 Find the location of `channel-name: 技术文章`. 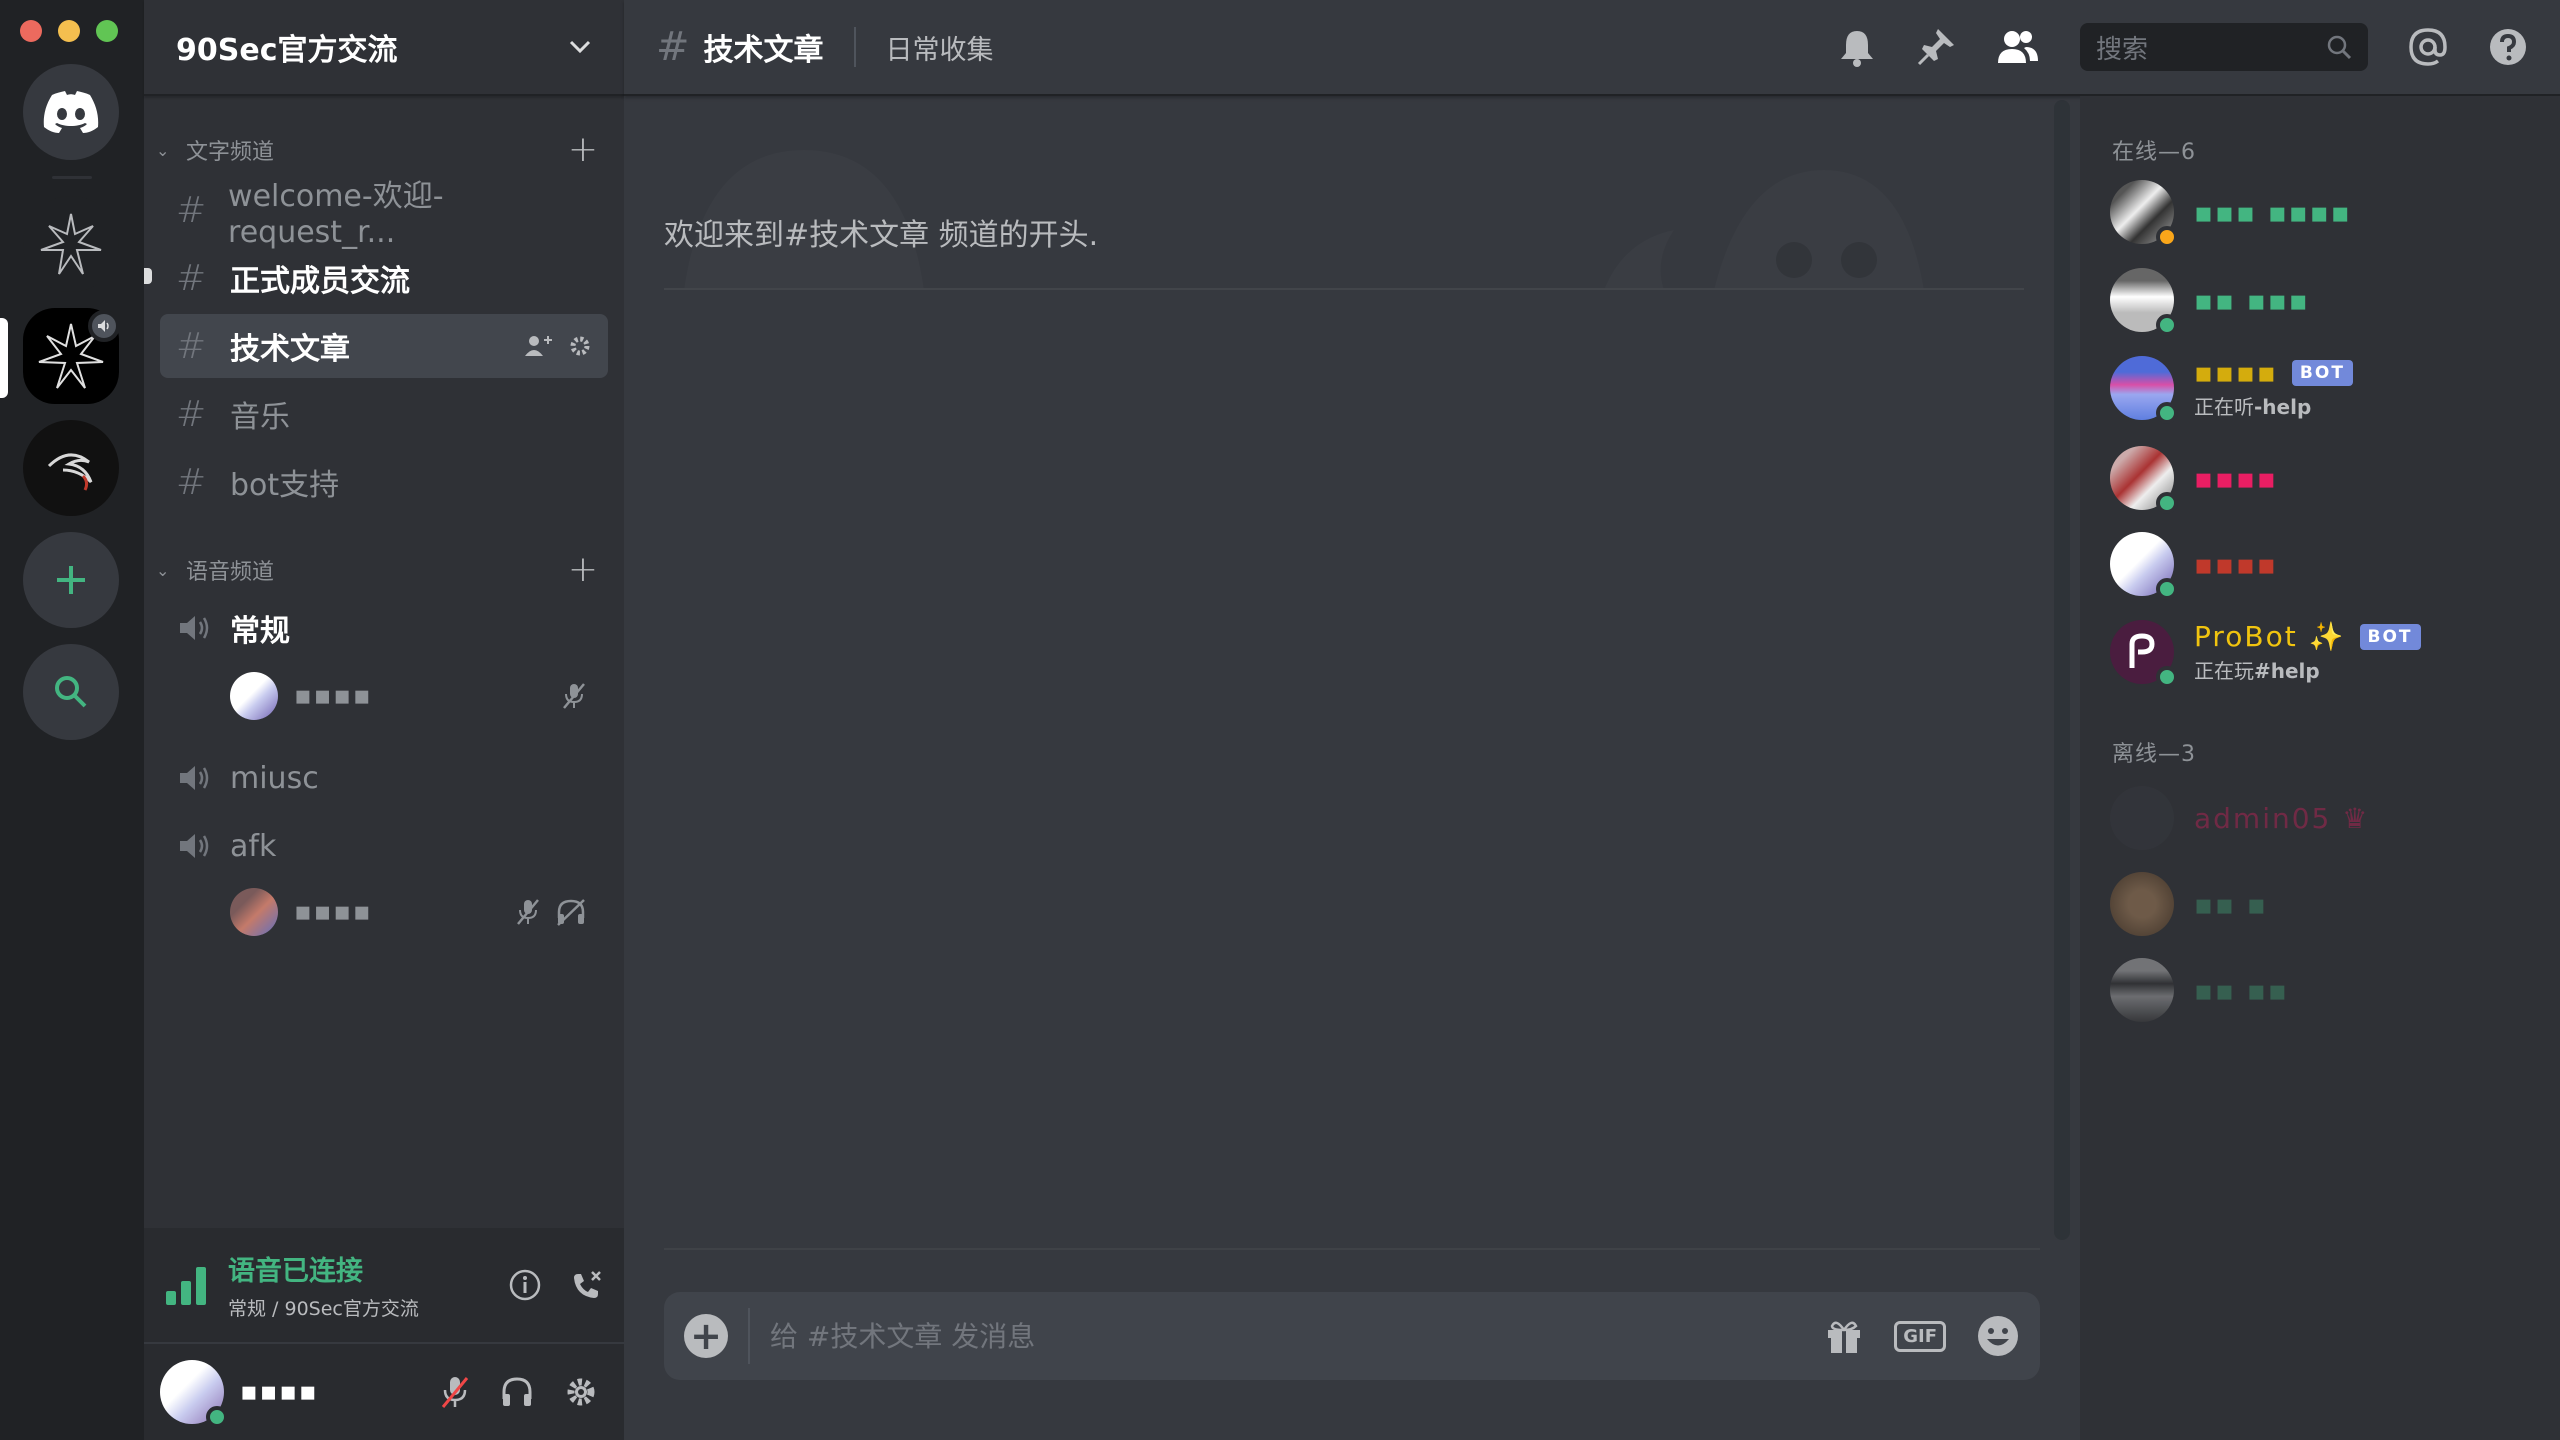

channel-name: 技术文章 is located at coordinates (290, 349).